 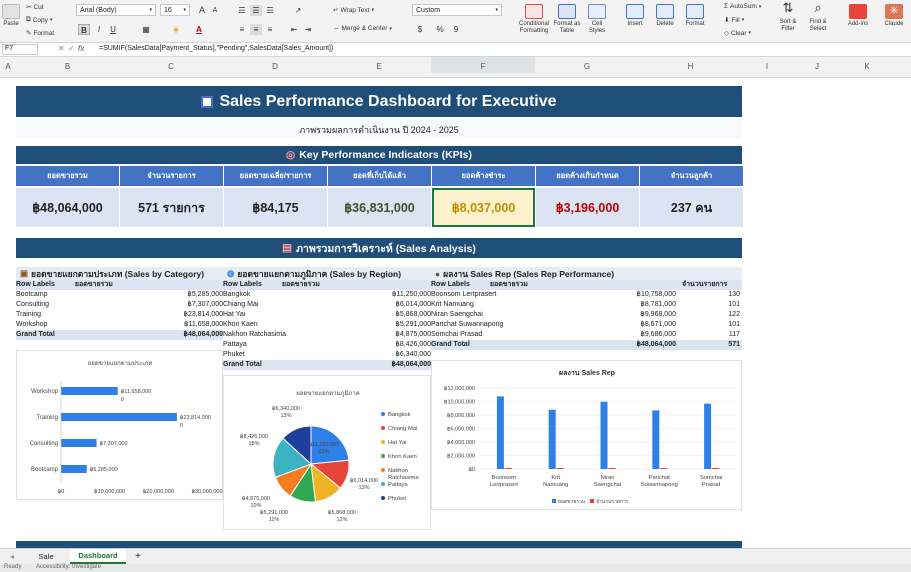 I want to click on x-tick-label: ฿0, so click(x=61, y=491).